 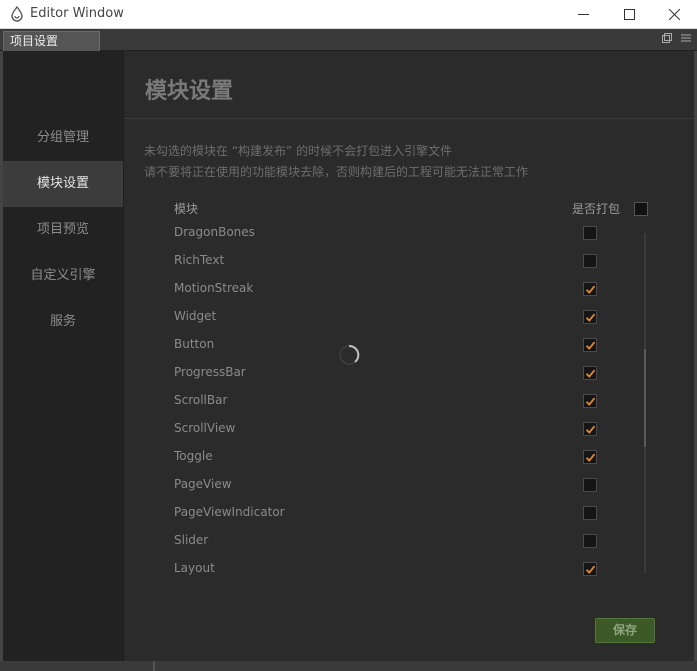 I want to click on module-row: MotionStreak, so click(x=385, y=290).